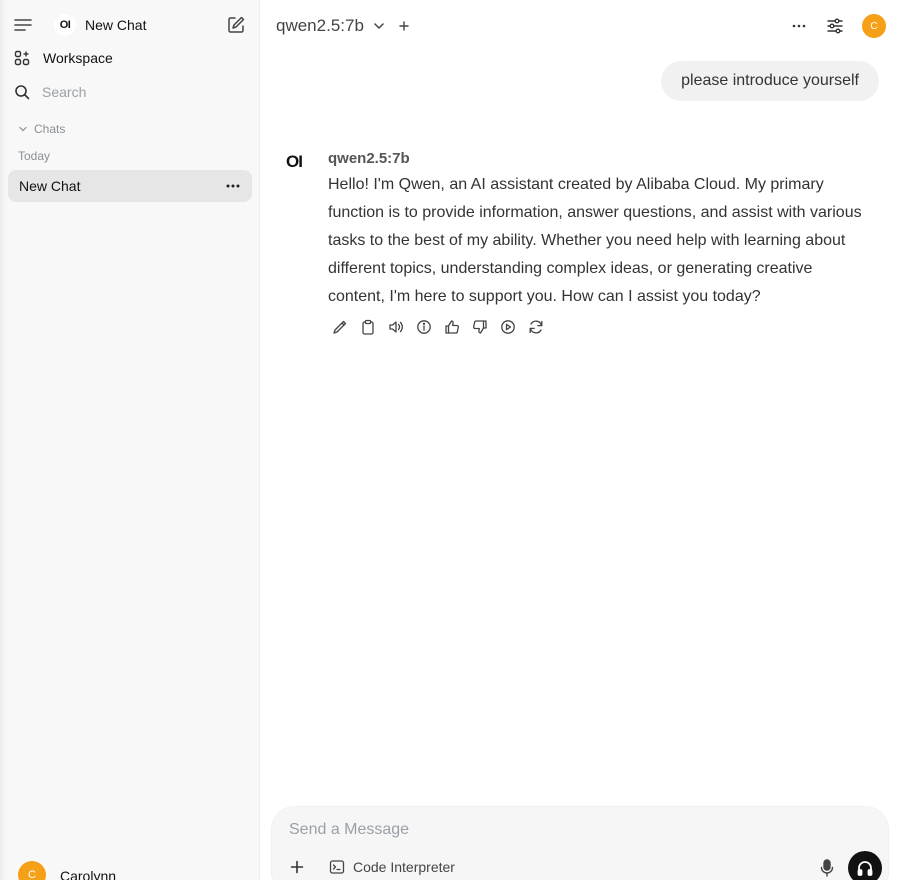 The height and width of the screenshot is (880, 900). Describe the element at coordinates (236, 25) in the screenshot. I see `compose-icon` at that location.